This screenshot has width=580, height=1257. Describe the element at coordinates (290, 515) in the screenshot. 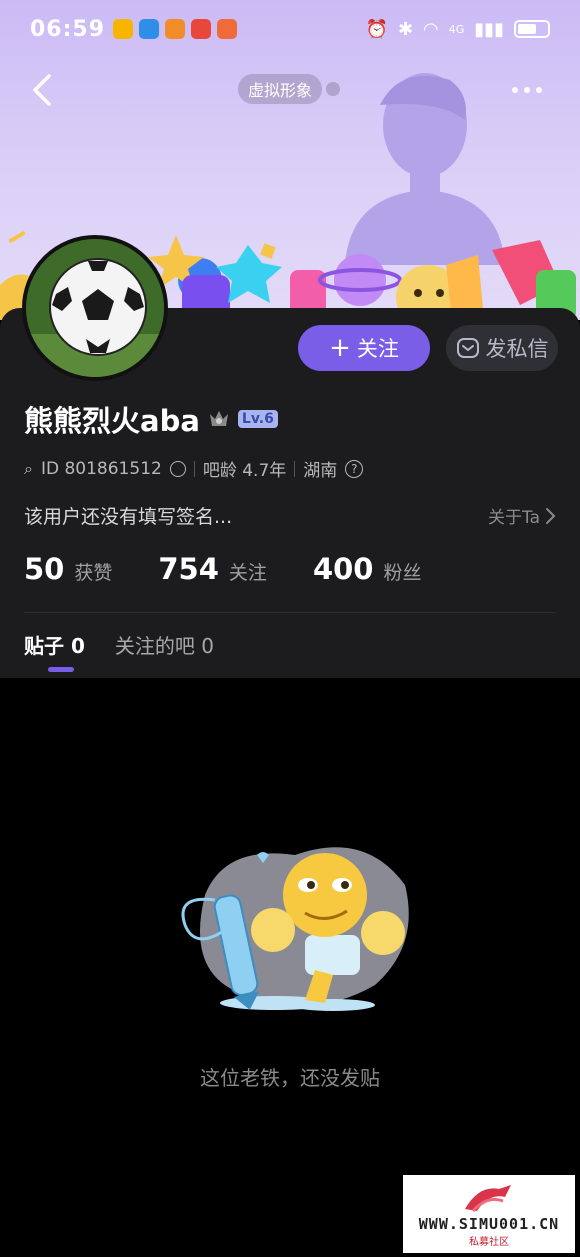

I see `bio-row: 该用户还没有填写签名... 关于Ta` at that location.